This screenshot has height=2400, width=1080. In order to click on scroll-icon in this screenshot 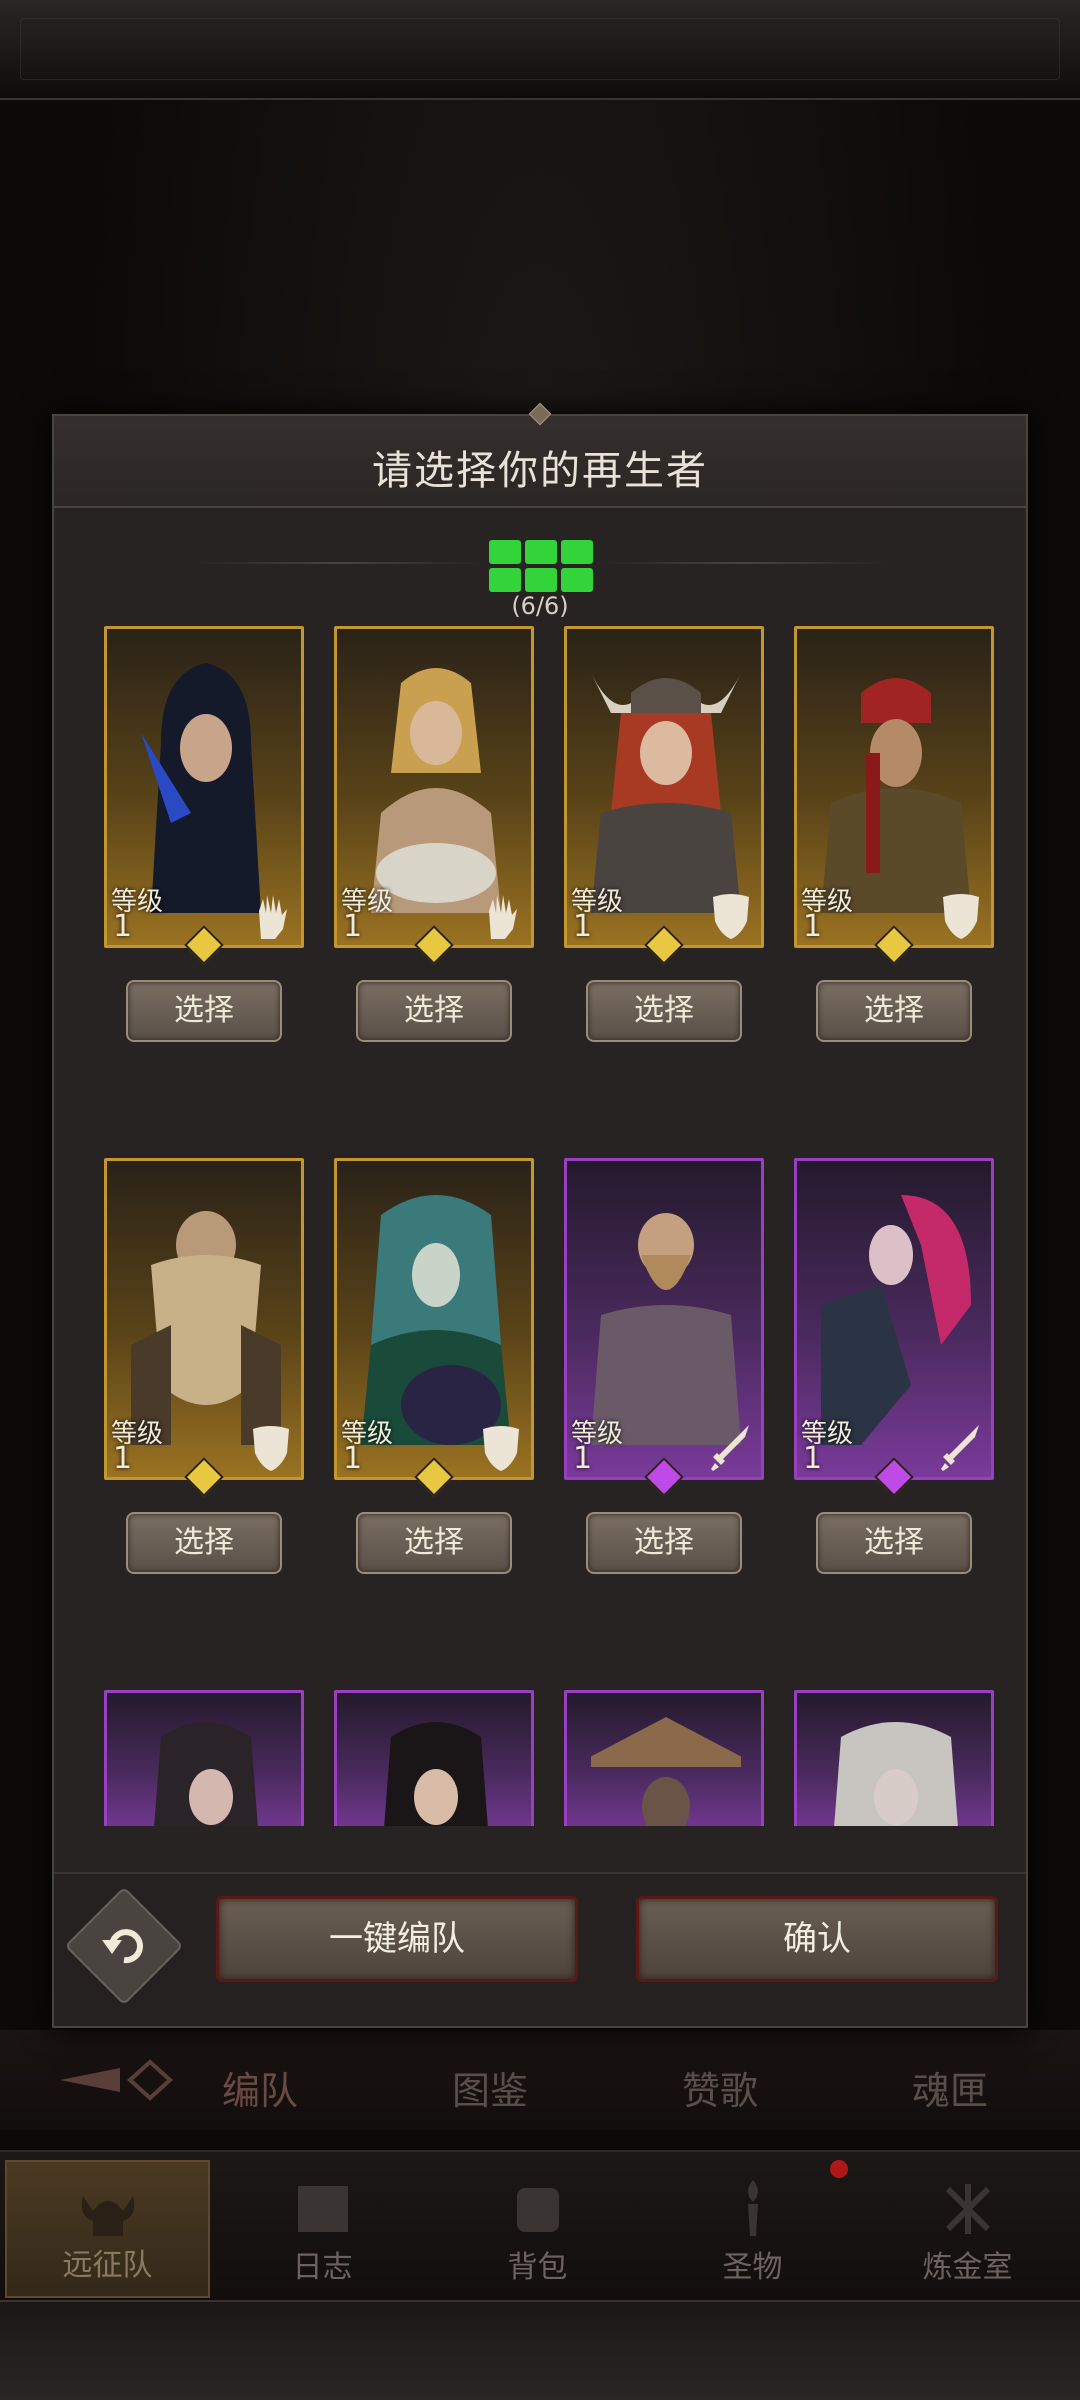, I will do `click(322, 2209)`.